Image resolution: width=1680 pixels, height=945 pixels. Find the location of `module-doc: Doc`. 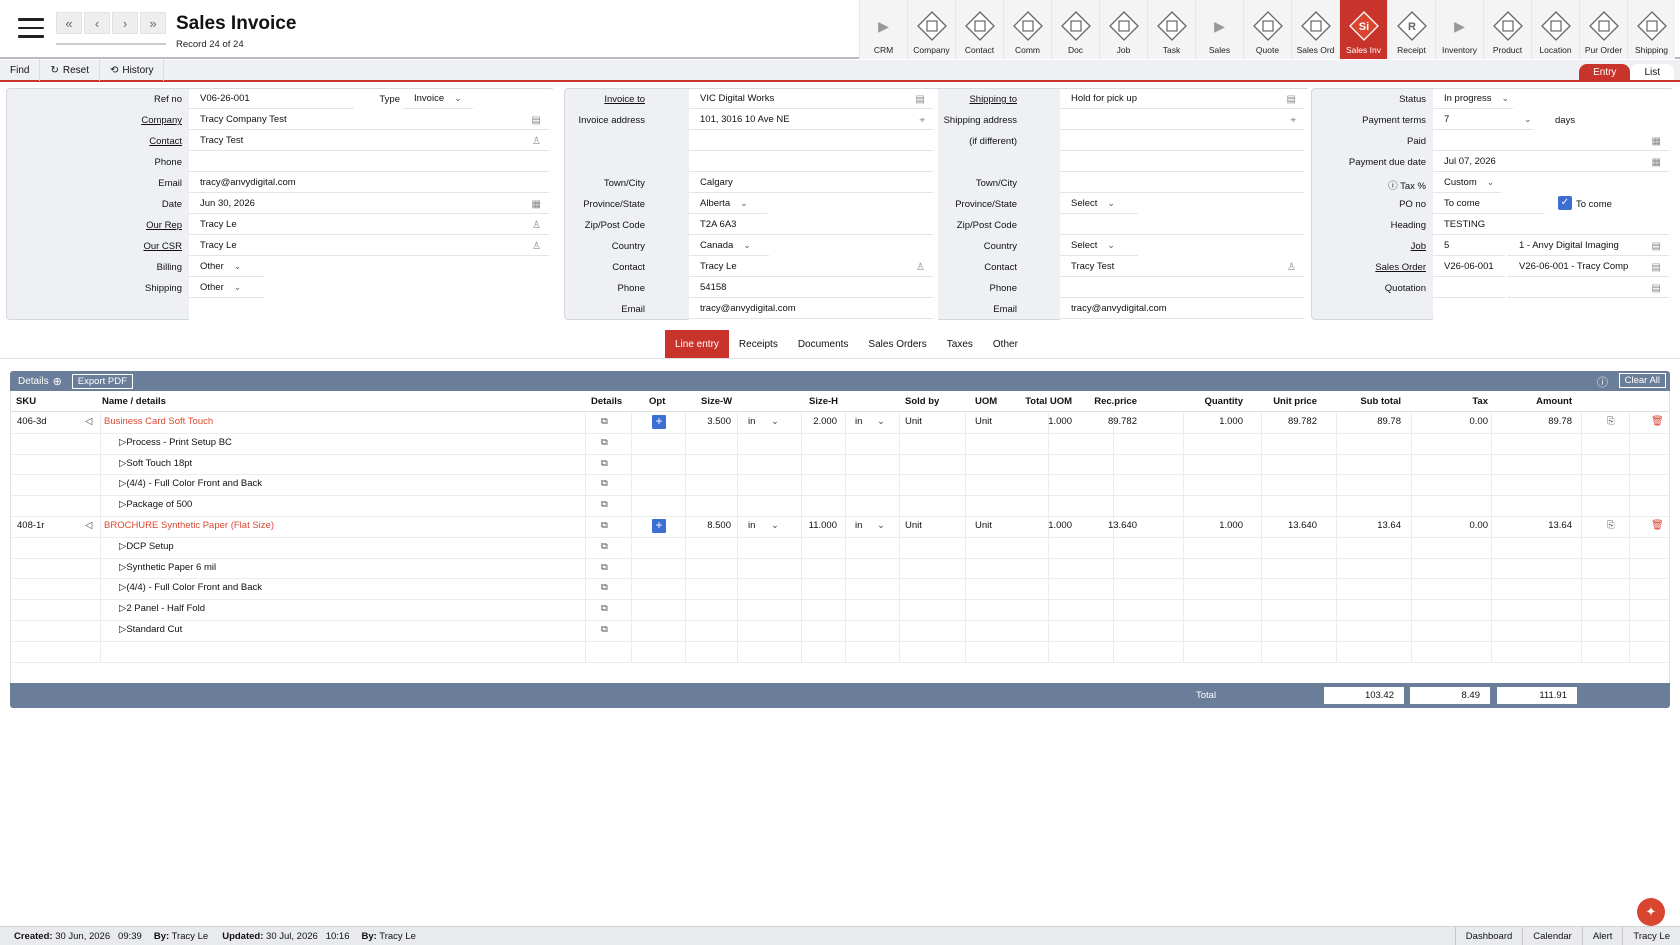

module-doc: Doc is located at coordinates (1075, 29).